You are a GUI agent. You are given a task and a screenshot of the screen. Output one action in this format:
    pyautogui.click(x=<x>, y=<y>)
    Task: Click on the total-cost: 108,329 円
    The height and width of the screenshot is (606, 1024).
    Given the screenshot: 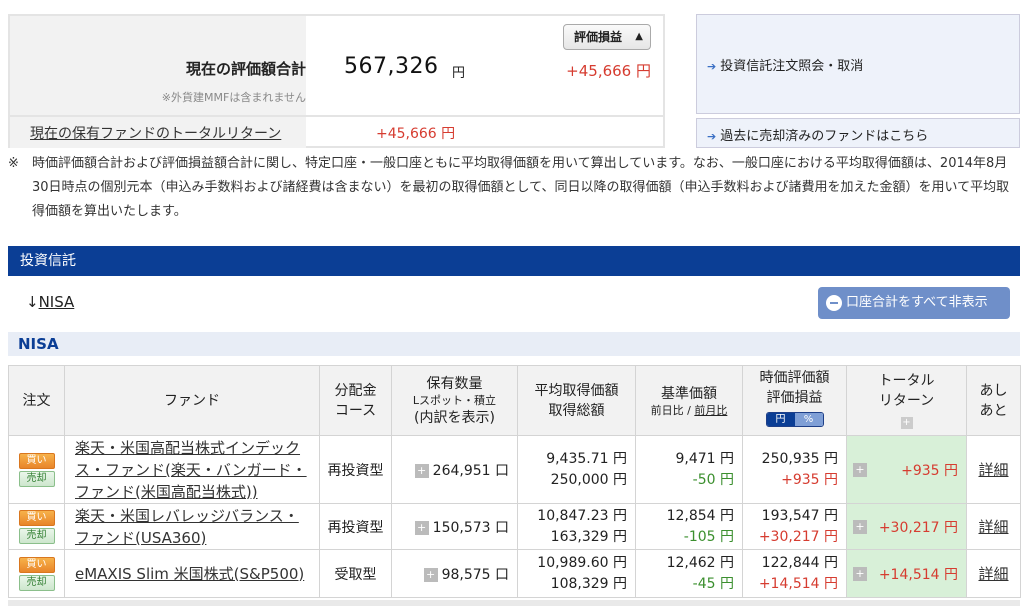 What is the action you would take?
    pyautogui.click(x=588, y=583)
    